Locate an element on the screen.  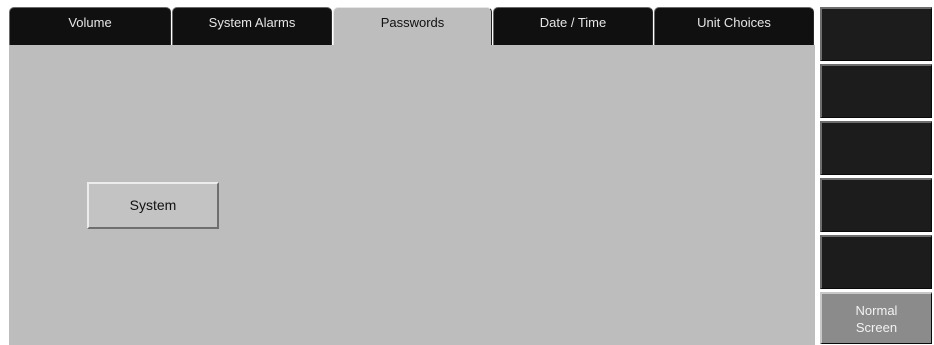
tab-passwords: Passwords is located at coordinates (412, 27).